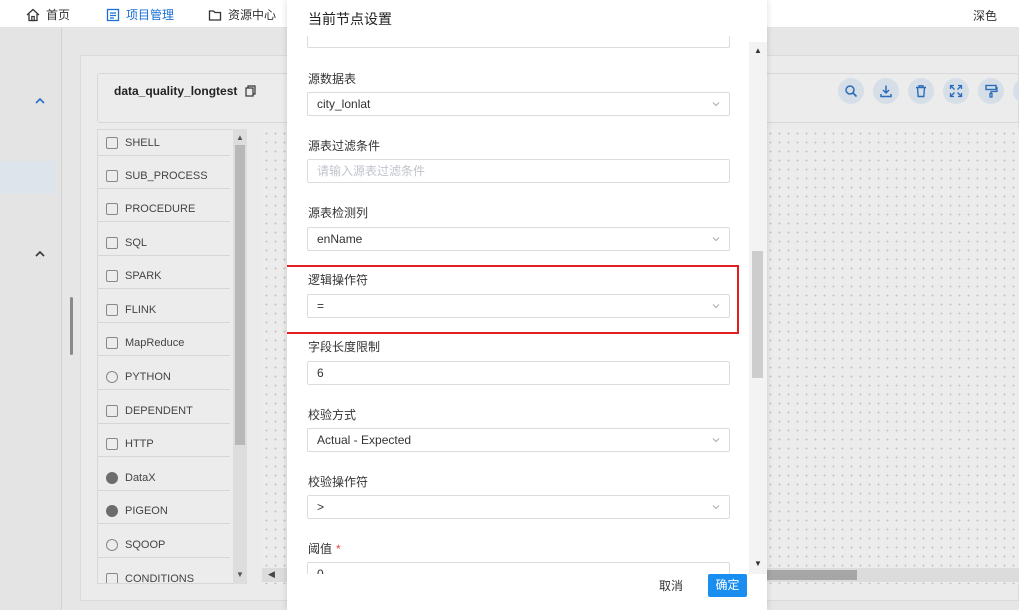  I want to click on toolbox-item-spark: SPARK, so click(164, 276).